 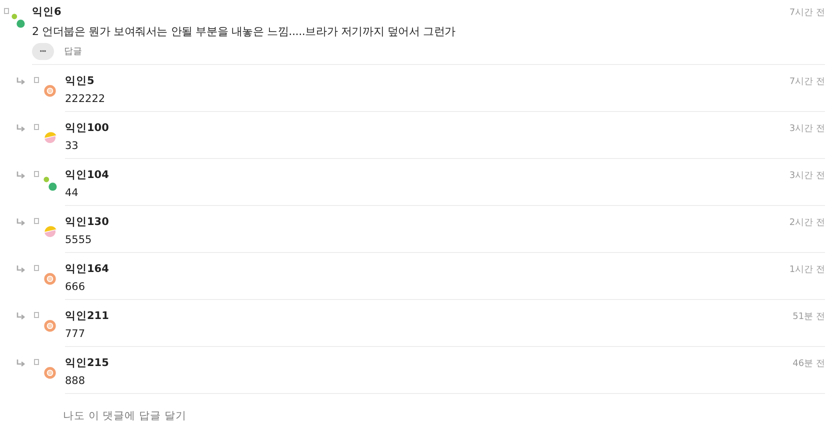 I want to click on author-name: 익인104, so click(x=87, y=175).